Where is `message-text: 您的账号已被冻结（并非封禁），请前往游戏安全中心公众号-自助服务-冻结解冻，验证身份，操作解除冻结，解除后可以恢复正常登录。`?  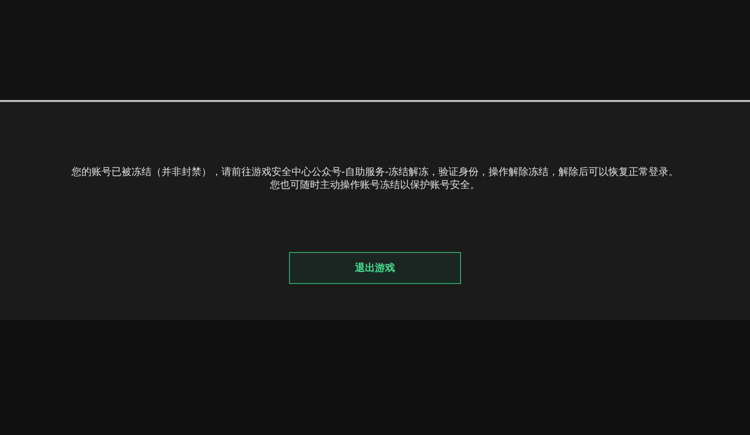 message-text: 您的账号已被冻结（并非封禁），请前往游戏安全中心公众号-自助服务-冻结解冻，验证身份，操作解除冻结，解除后可以恢复正常登录。 is located at coordinates (375, 172).